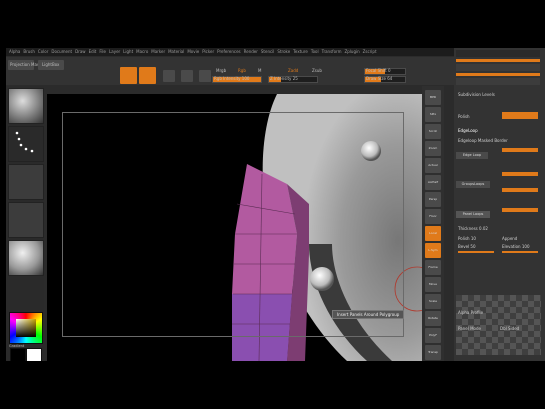 The height and width of the screenshot is (409, 545). I want to click on rgb-intensity-label: Rgb Intensity 100, so click(232, 78).